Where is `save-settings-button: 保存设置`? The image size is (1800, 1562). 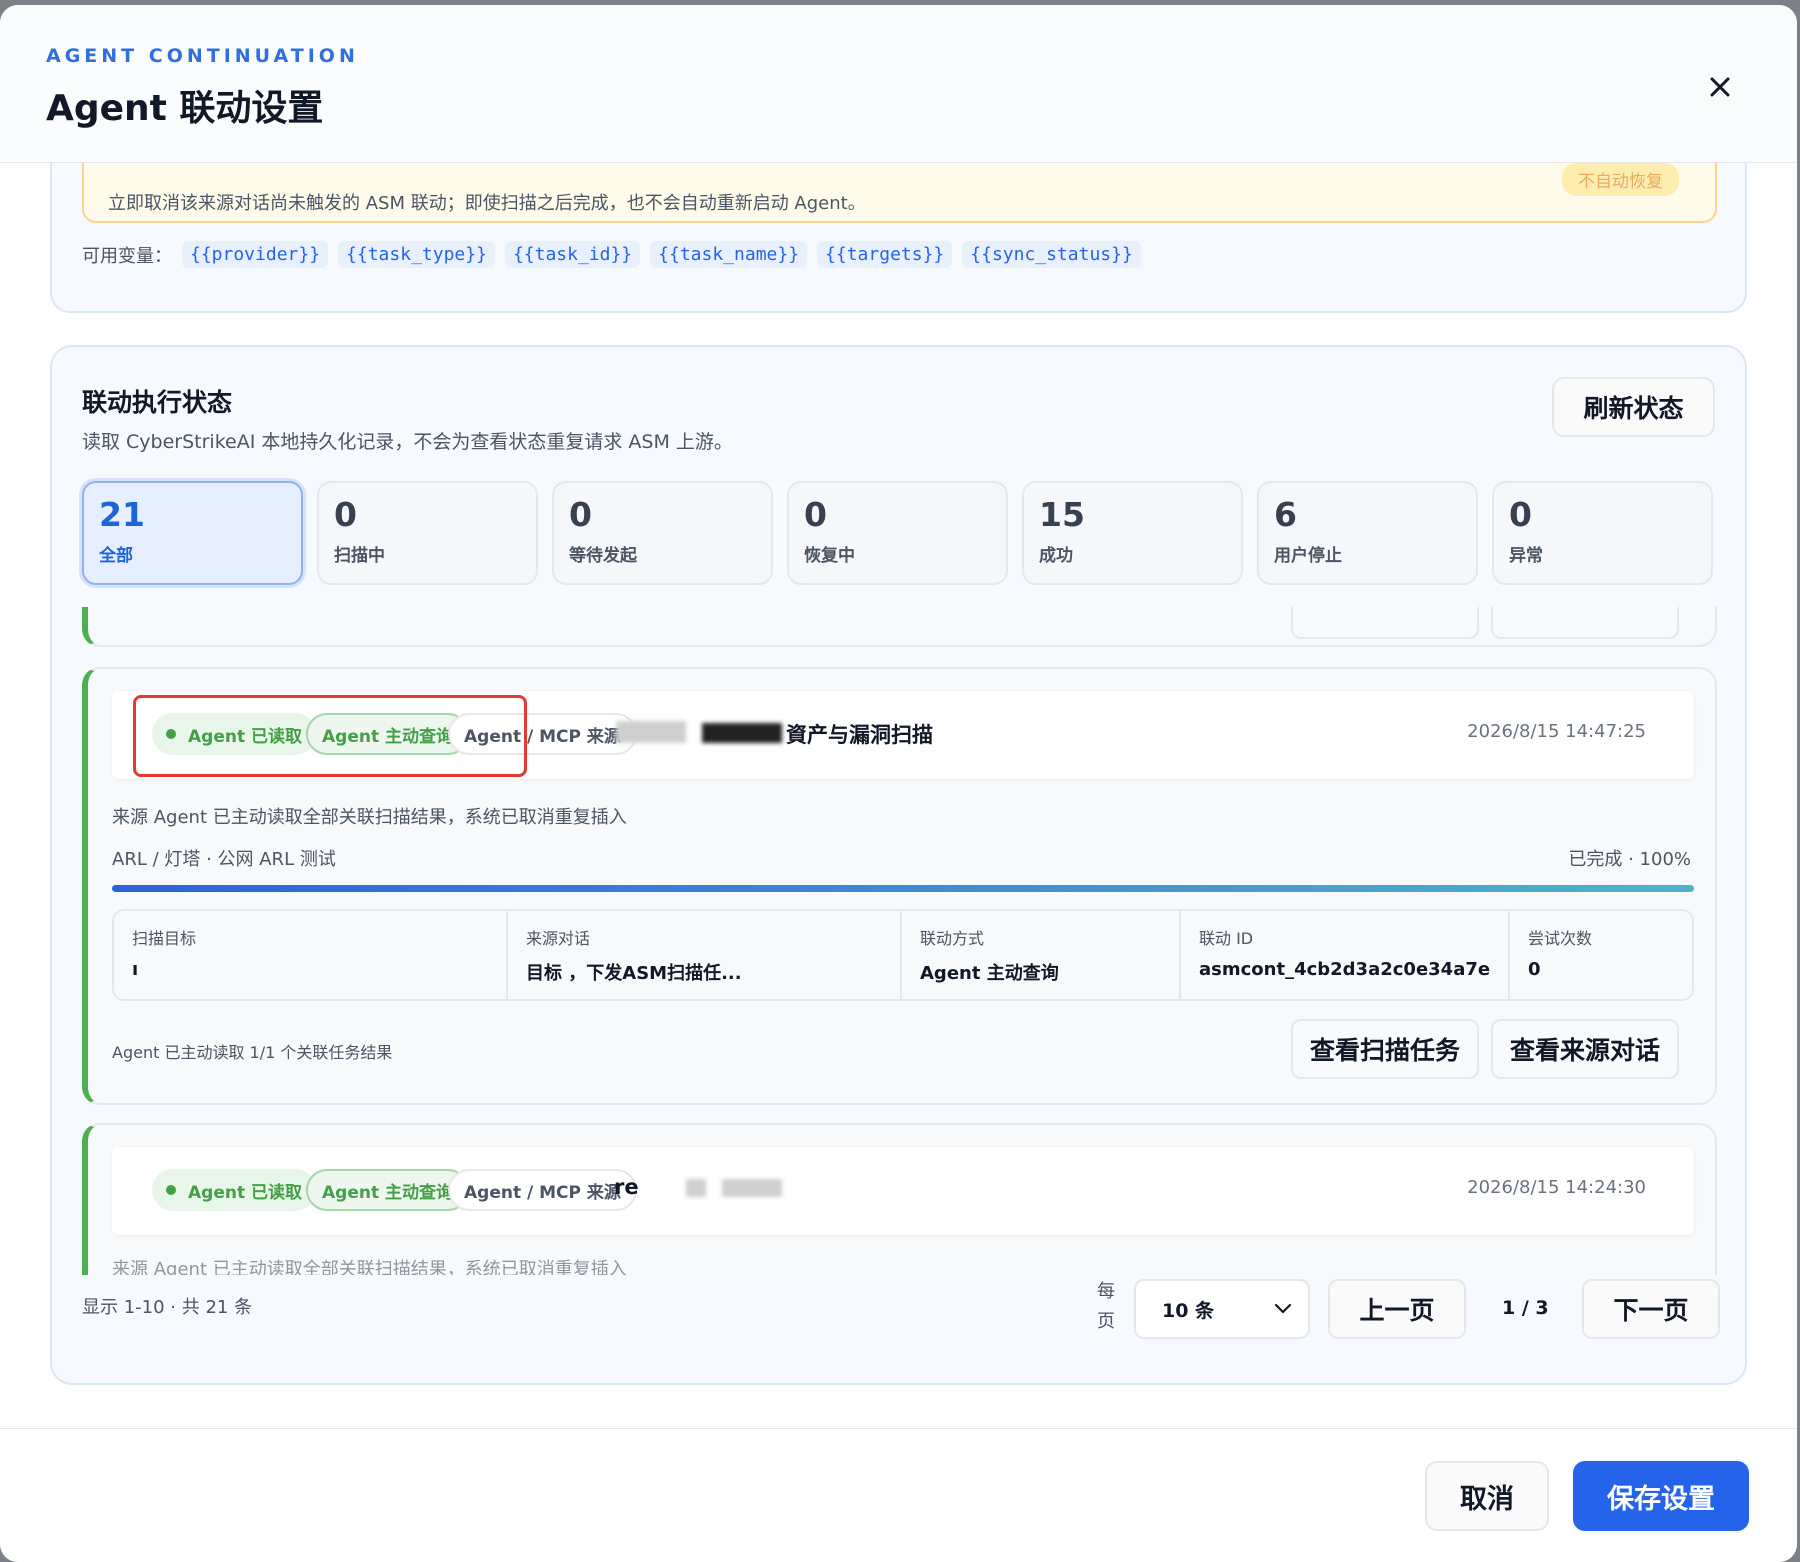 save-settings-button: 保存设置 is located at coordinates (1661, 1496).